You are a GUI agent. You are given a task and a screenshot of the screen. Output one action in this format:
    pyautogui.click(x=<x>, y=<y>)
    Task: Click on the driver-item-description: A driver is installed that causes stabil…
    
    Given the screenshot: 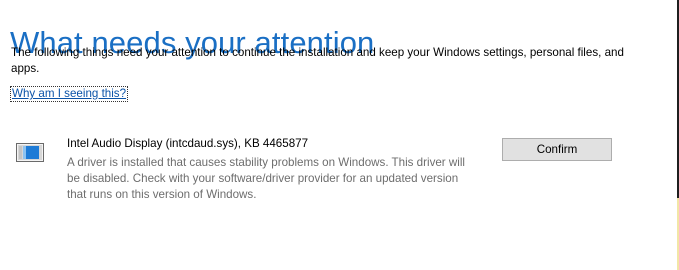 What is the action you would take?
    pyautogui.click(x=266, y=178)
    